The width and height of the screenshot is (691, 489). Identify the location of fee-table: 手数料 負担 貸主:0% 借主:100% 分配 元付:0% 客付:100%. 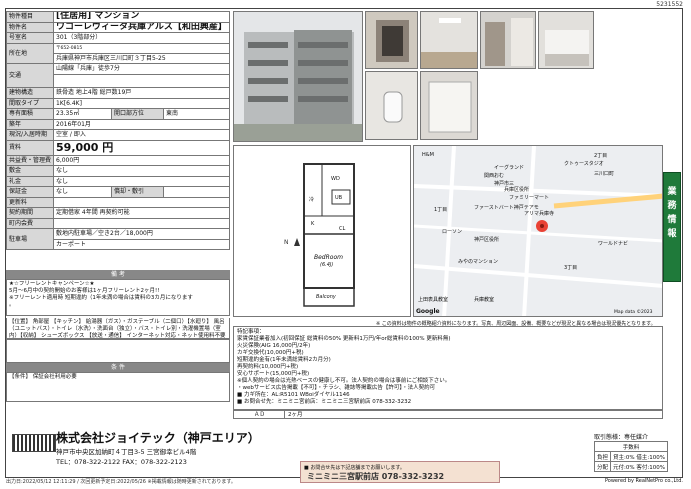
(630, 456).